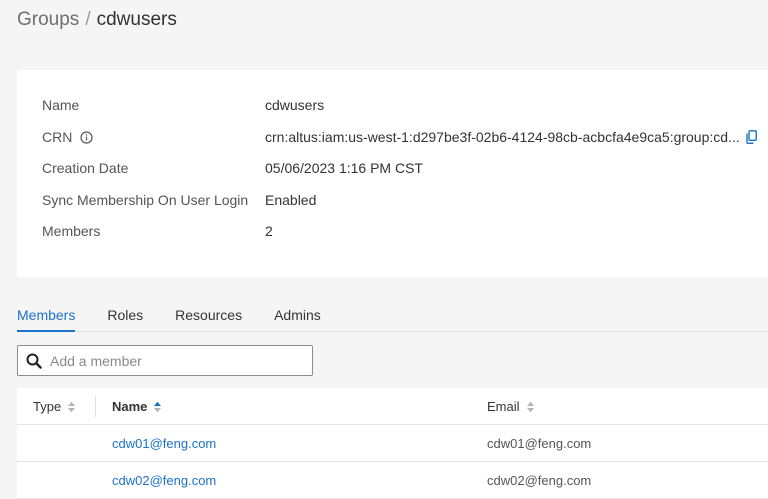 The image size is (768, 499). What do you see at coordinates (136, 19) in the screenshot?
I see `page-title: cdwusers` at bounding box center [136, 19].